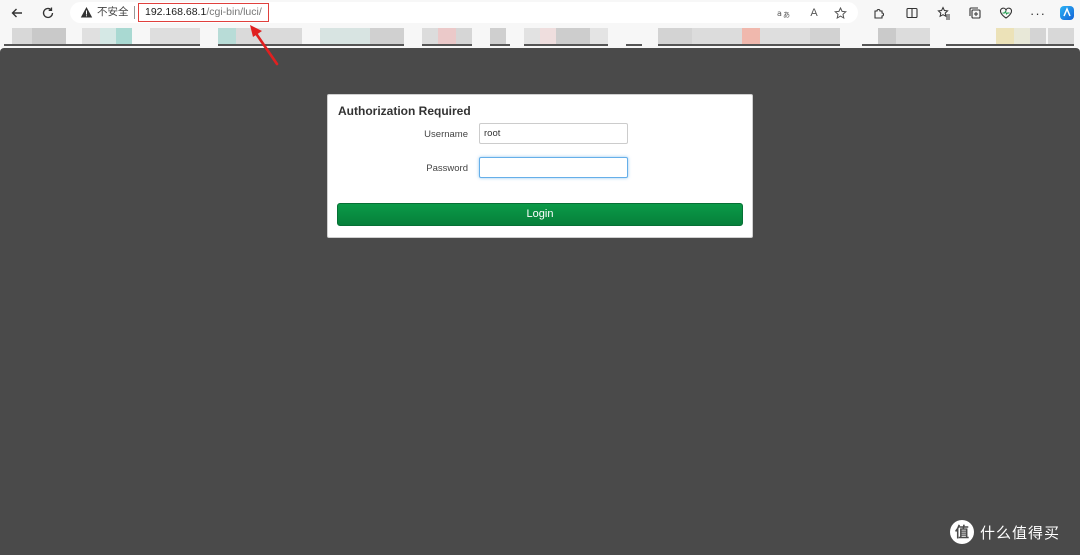 This screenshot has height=555, width=1080. What do you see at coordinates (17, 13) in the screenshot?
I see `back-arrow-icon` at bounding box center [17, 13].